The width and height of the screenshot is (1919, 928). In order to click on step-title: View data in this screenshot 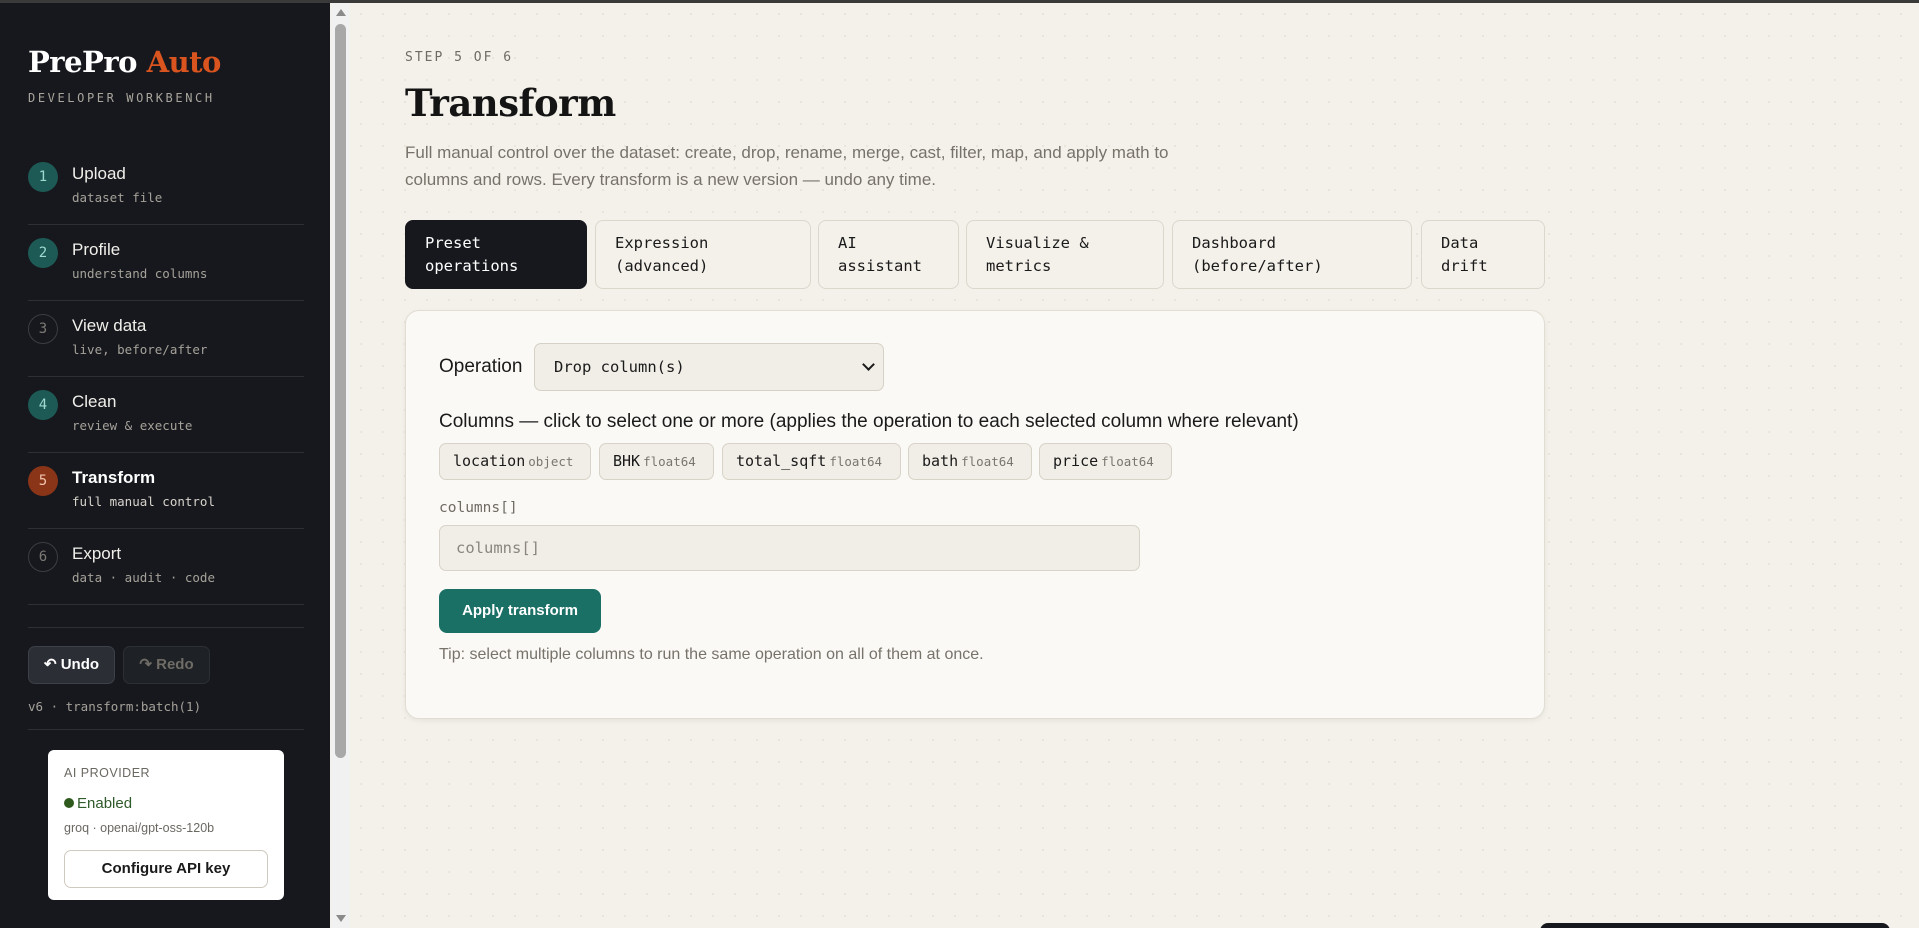, I will do `click(109, 325)`.